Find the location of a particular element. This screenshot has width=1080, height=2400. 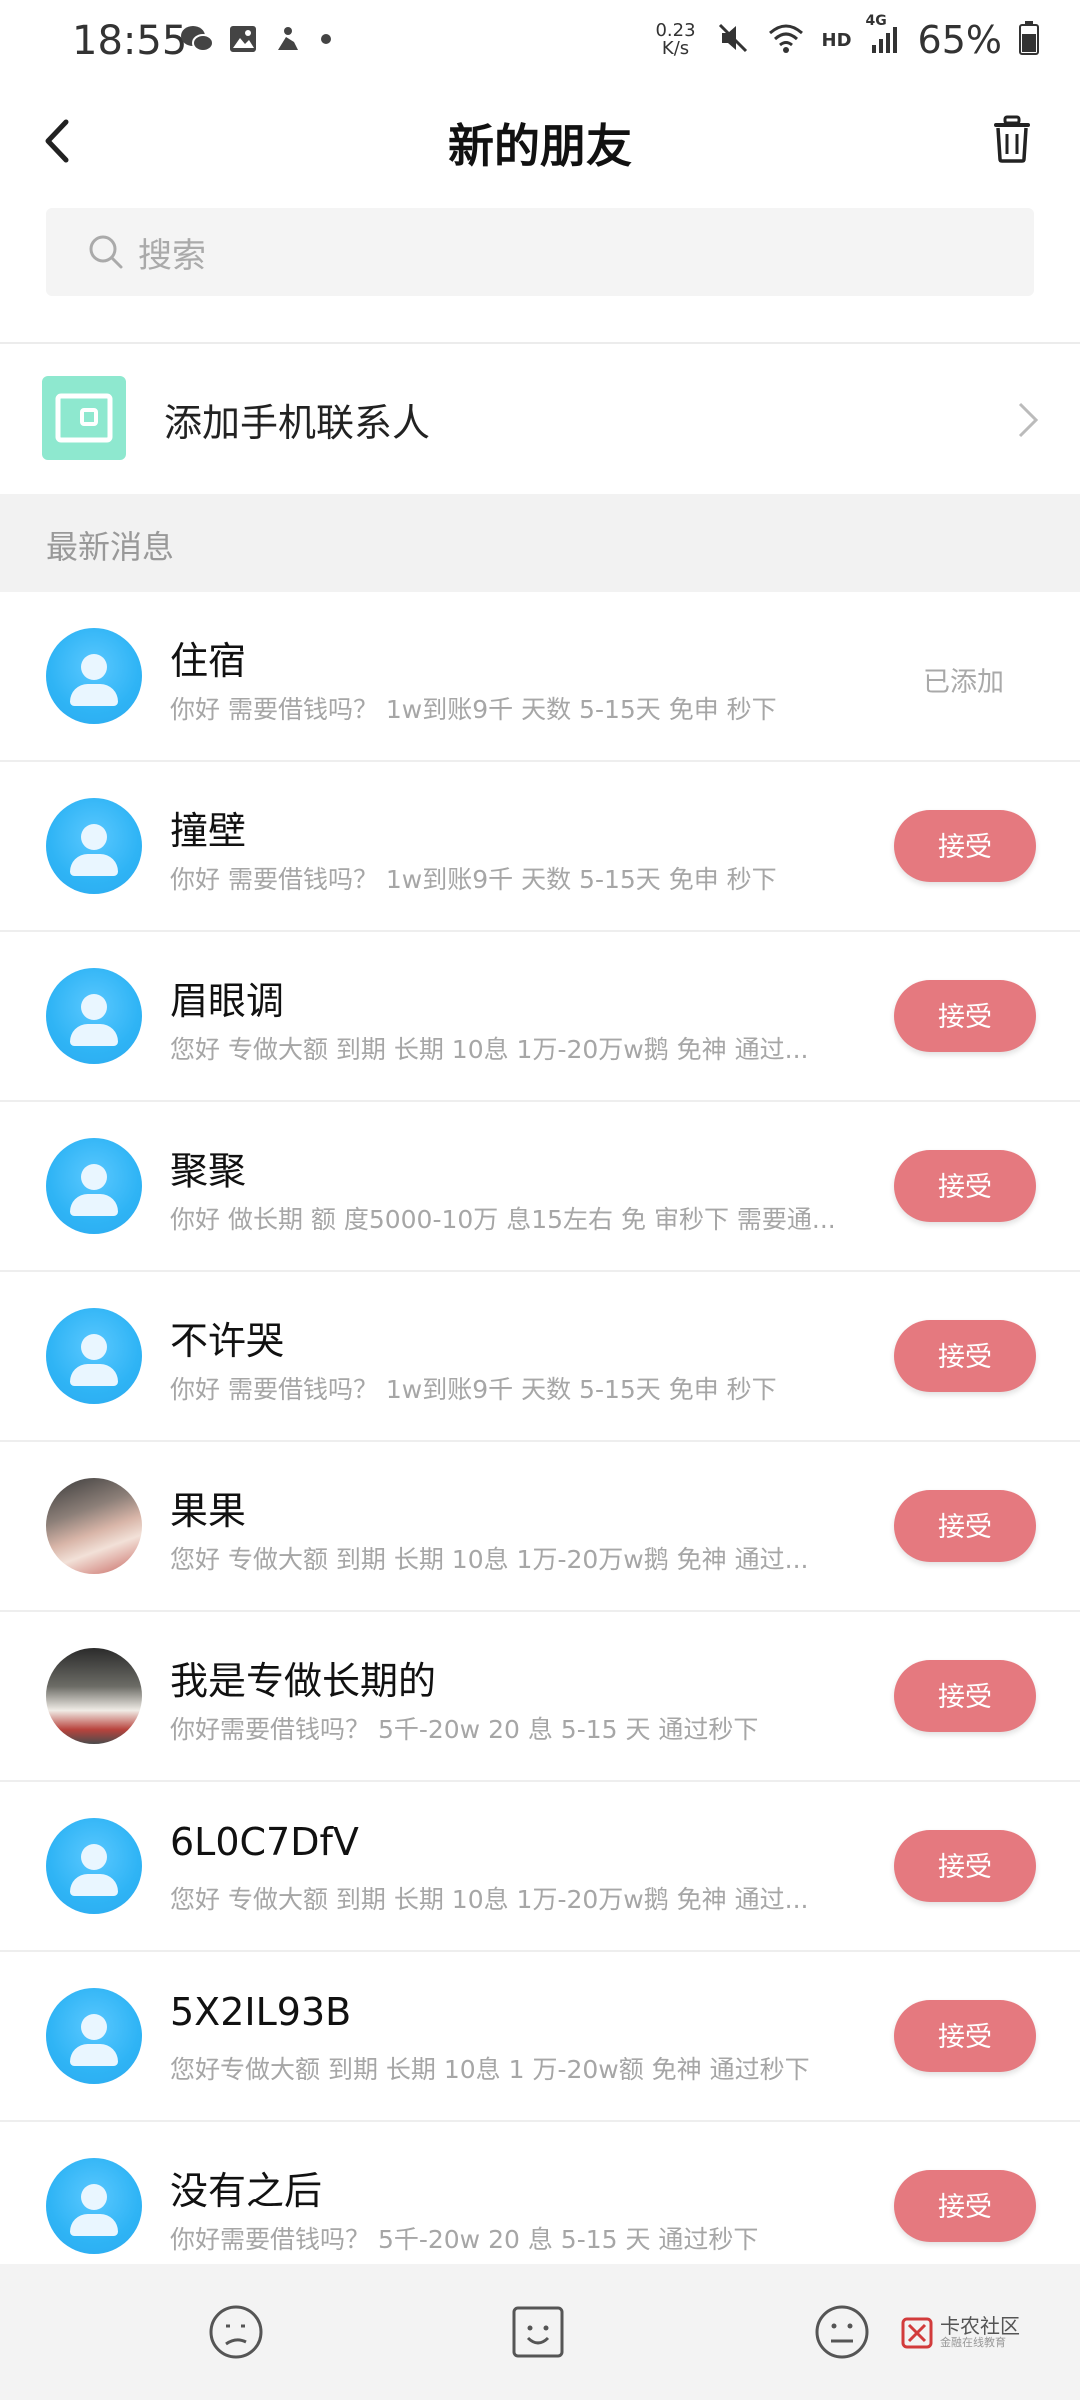

bottom-bar: 卡农社区 金融在线教育 is located at coordinates (540, 2332).